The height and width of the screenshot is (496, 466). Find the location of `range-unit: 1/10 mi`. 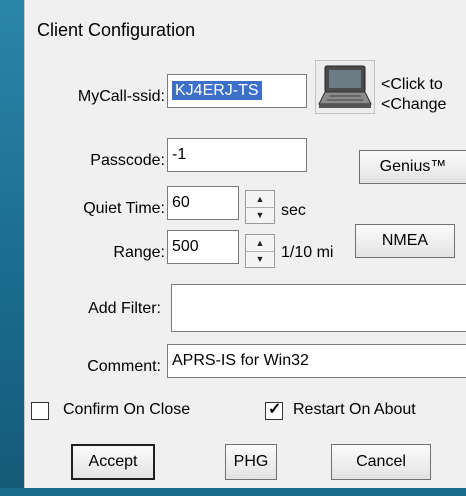

range-unit: 1/10 mi is located at coordinates (307, 252).